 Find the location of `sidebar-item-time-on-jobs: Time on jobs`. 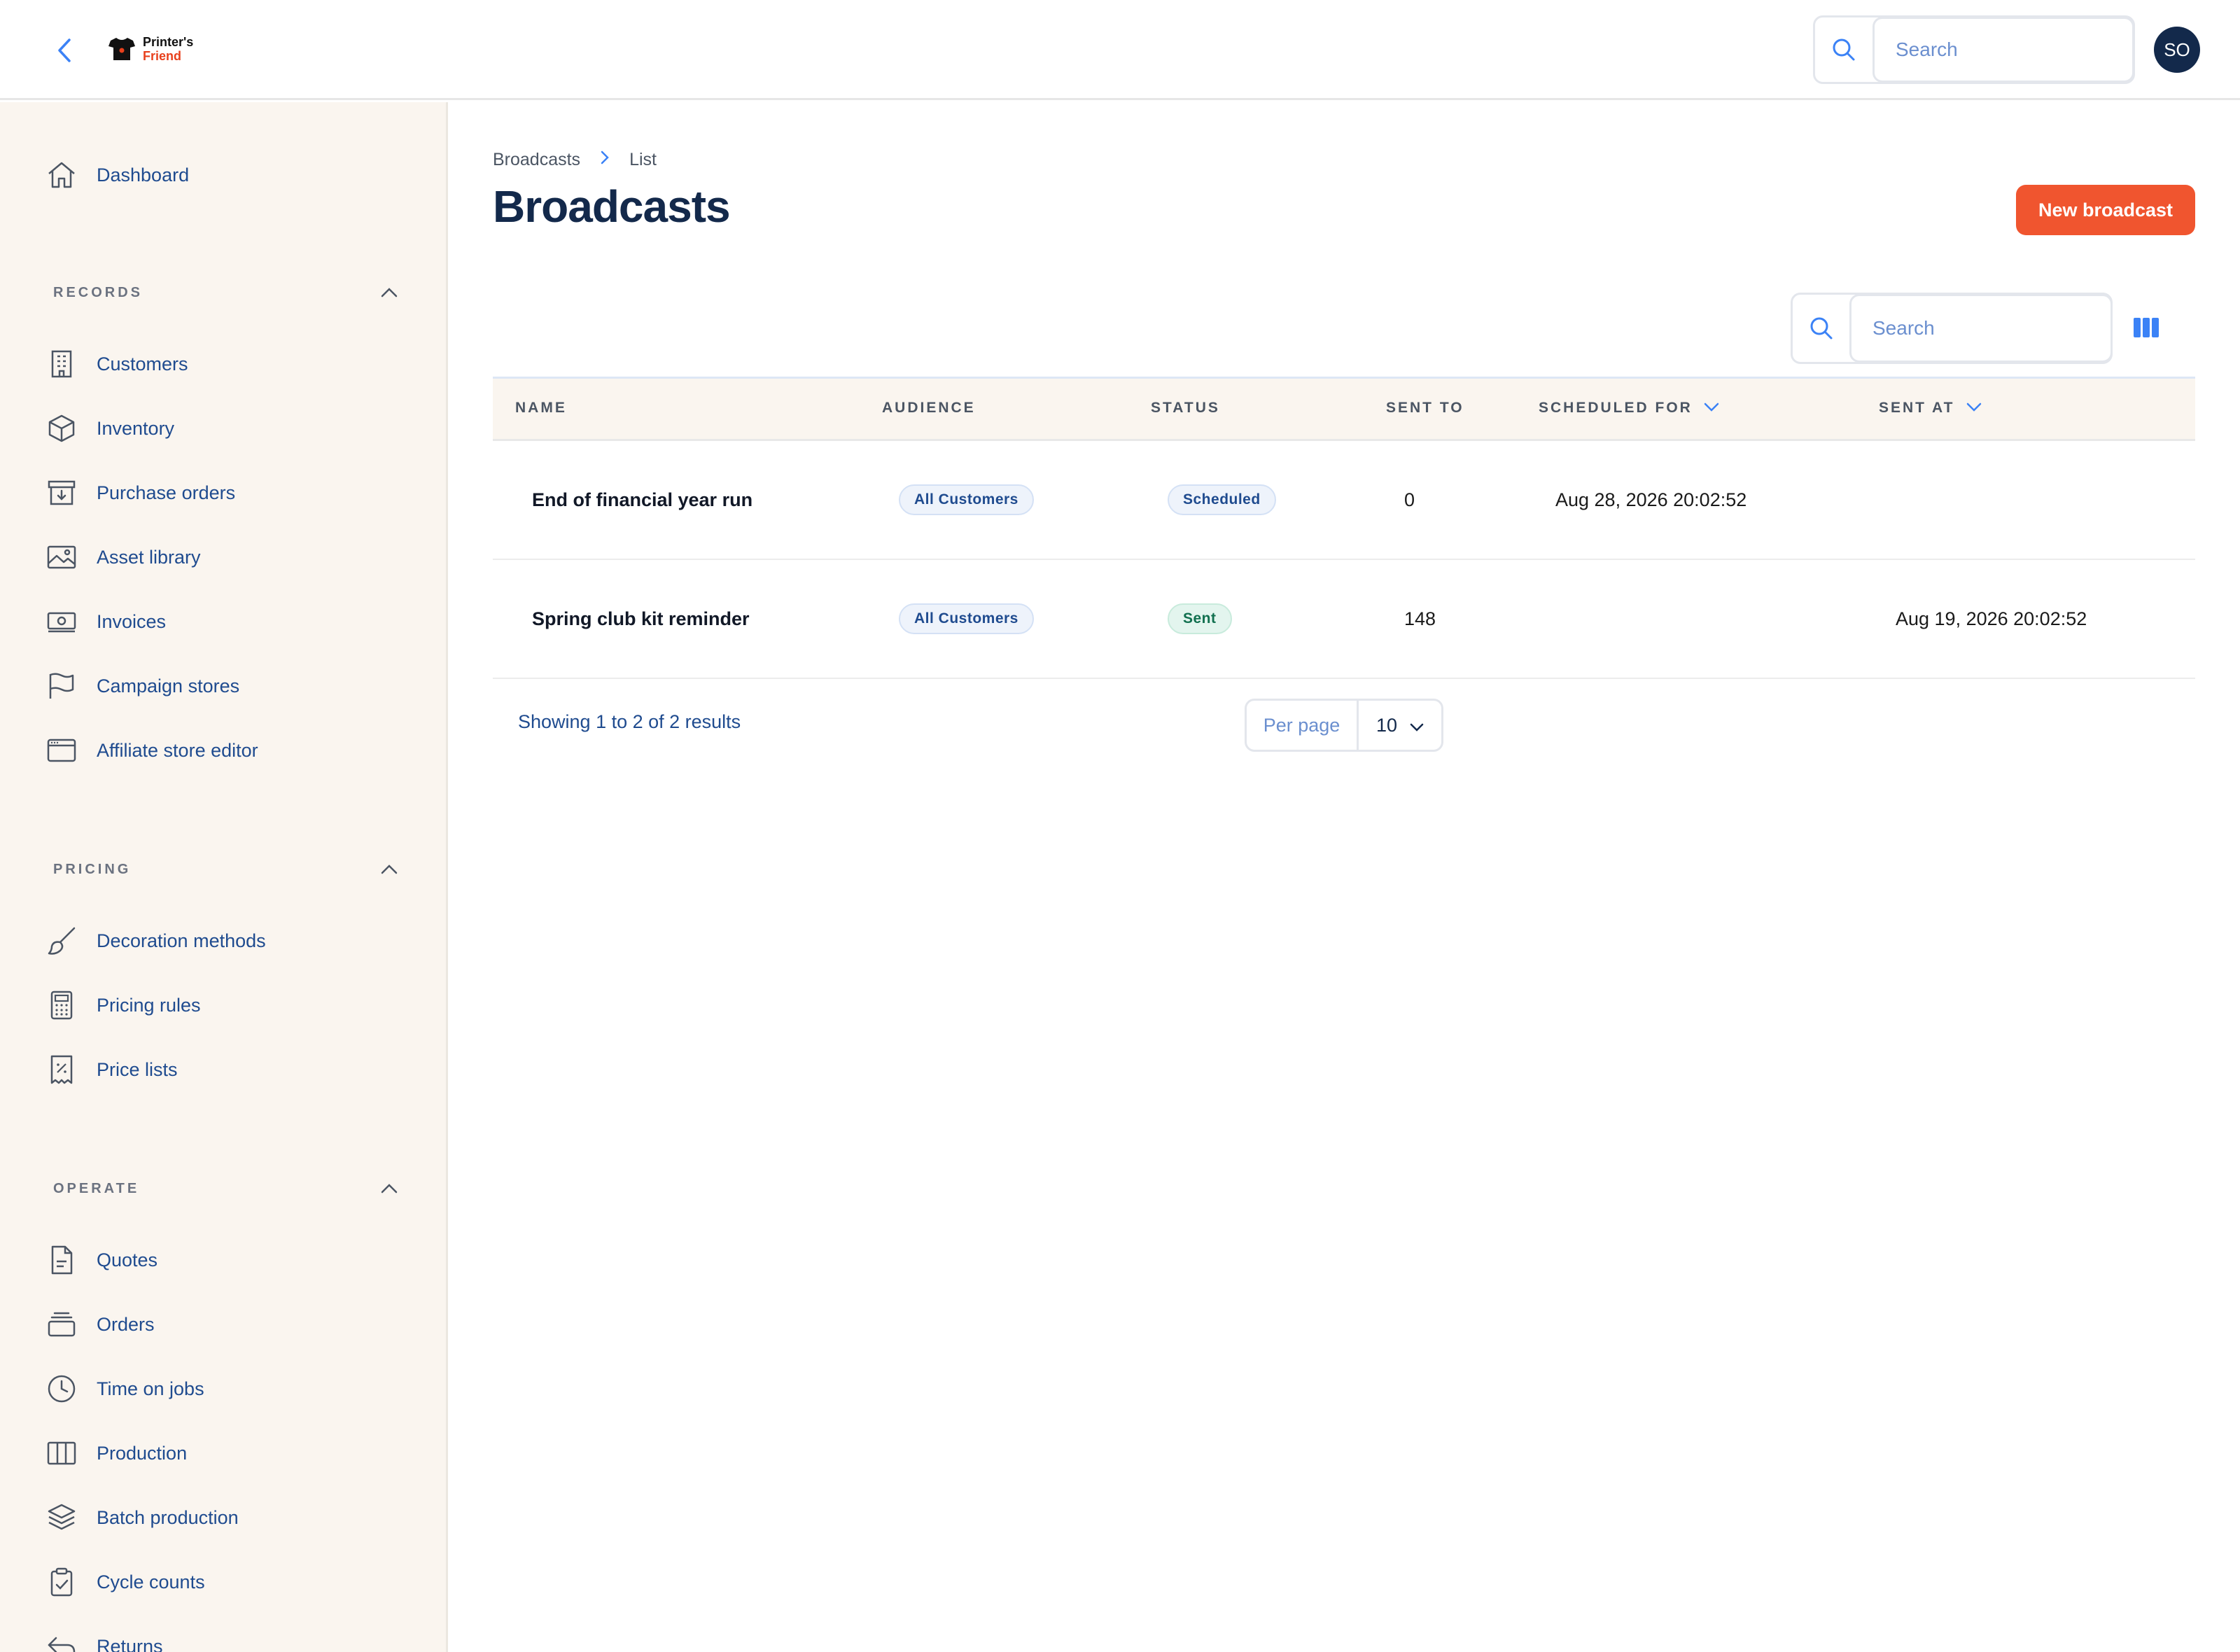

sidebar-item-time-on-jobs: Time on jobs is located at coordinates (124, 1389).